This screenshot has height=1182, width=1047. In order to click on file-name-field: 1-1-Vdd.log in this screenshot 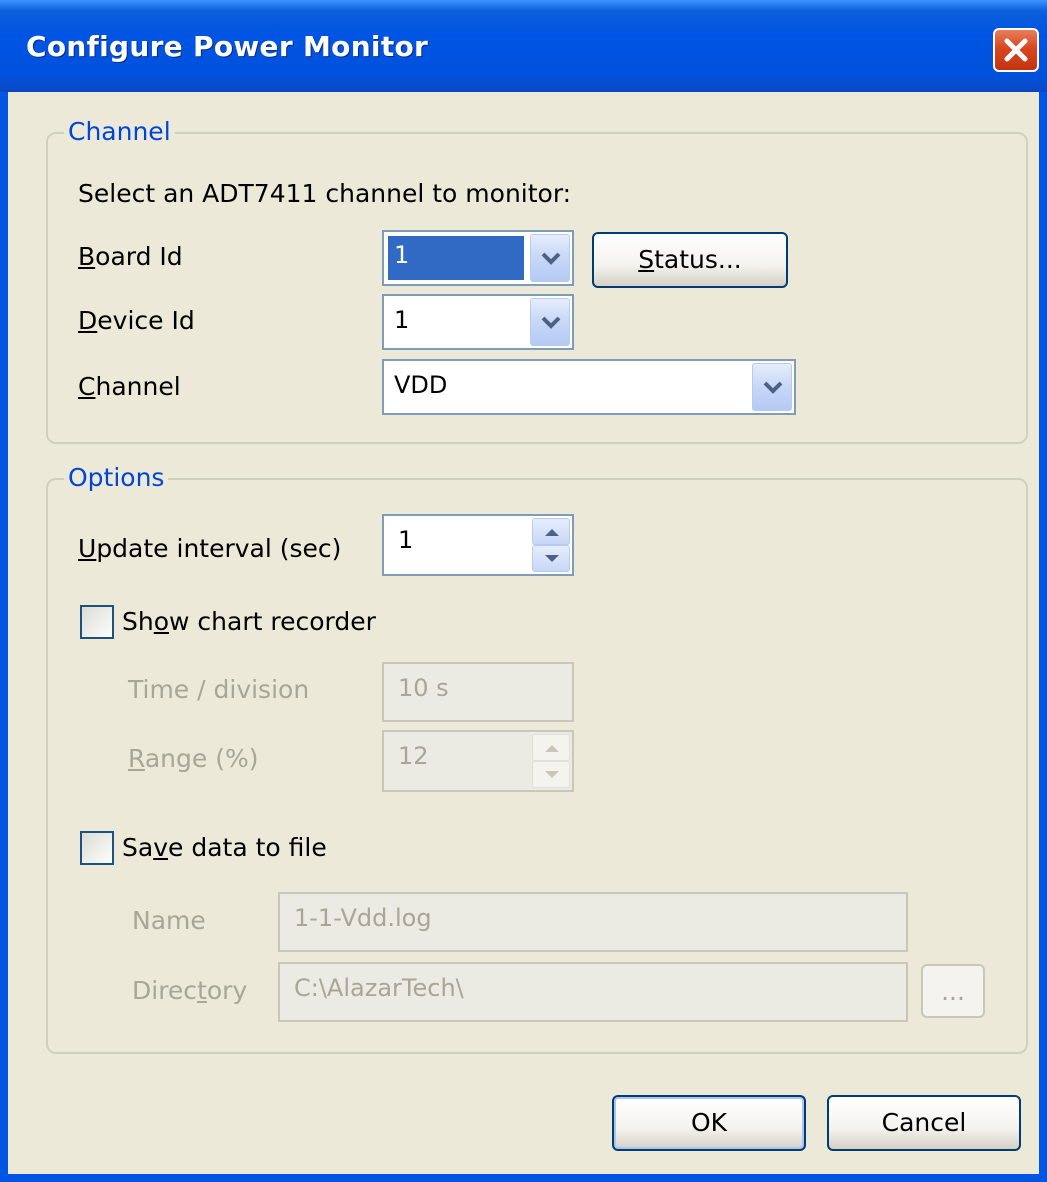, I will do `click(593, 922)`.